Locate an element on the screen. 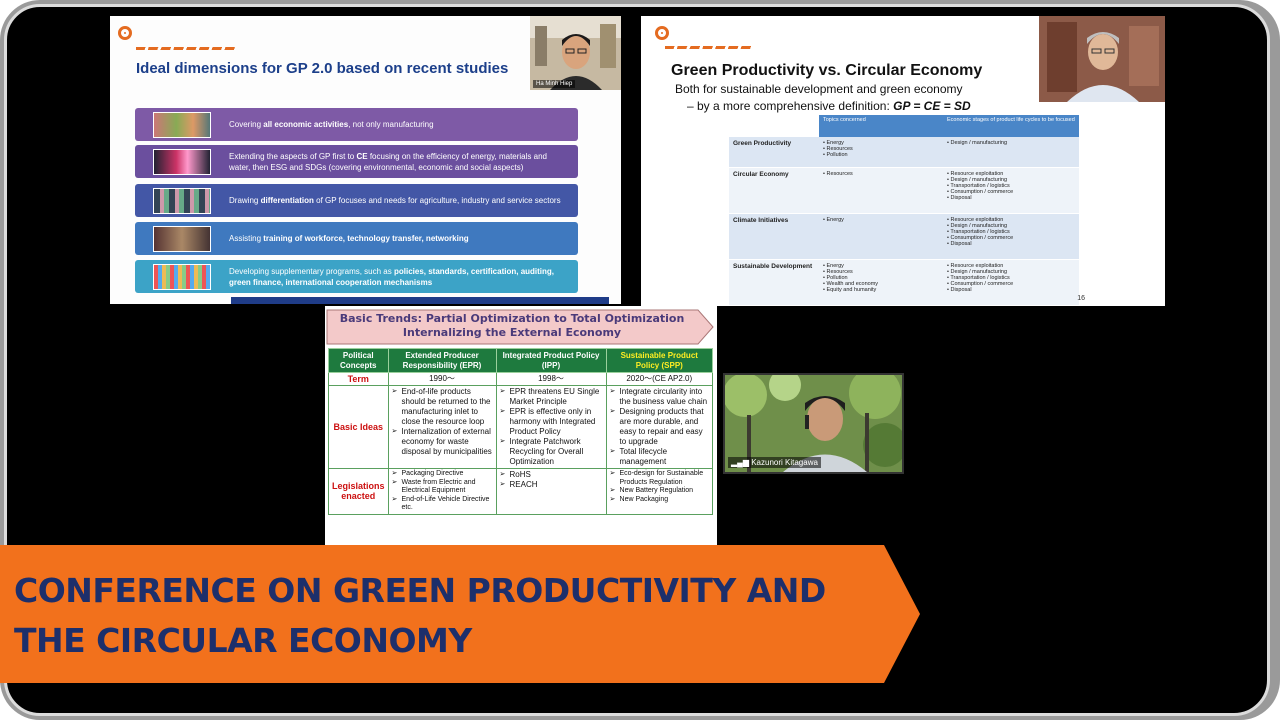 The width and height of the screenshot is (1280, 720). list-item: Energy is located at coordinates (881, 220).